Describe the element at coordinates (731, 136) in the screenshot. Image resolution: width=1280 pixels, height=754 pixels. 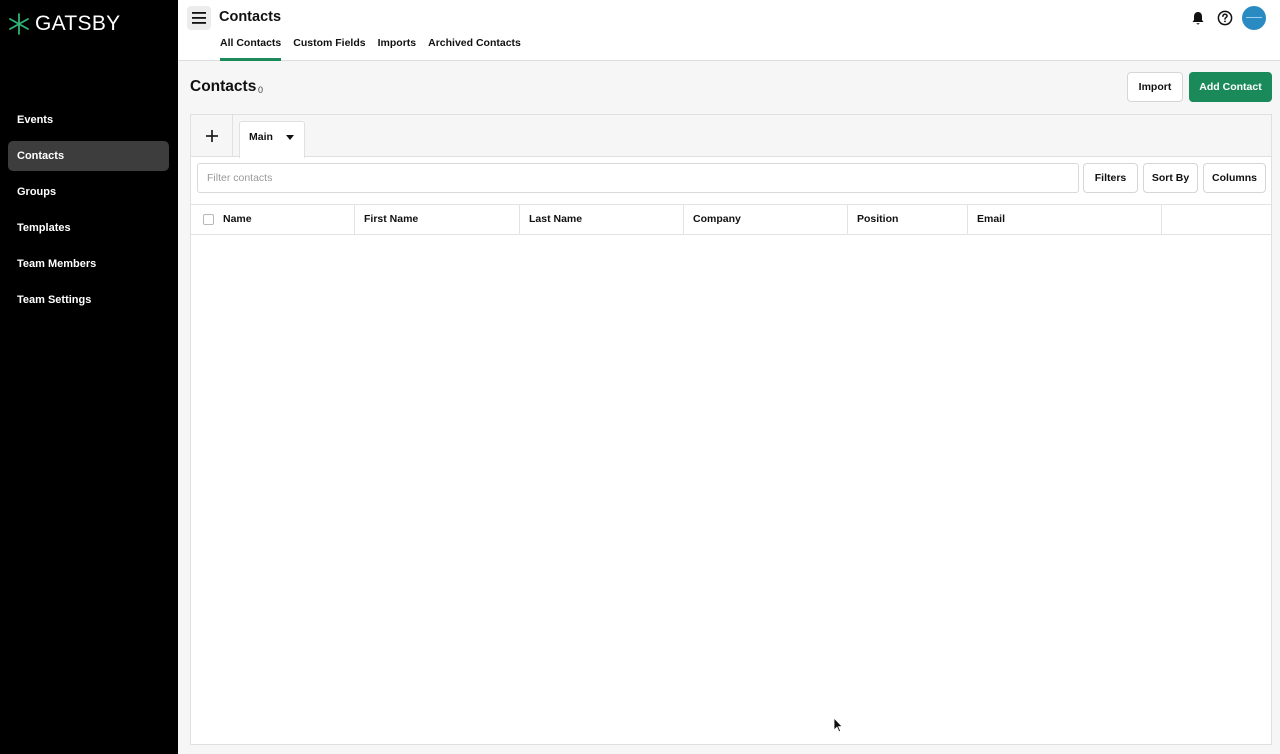
I see `view-tabs-bar: Main` at that location.